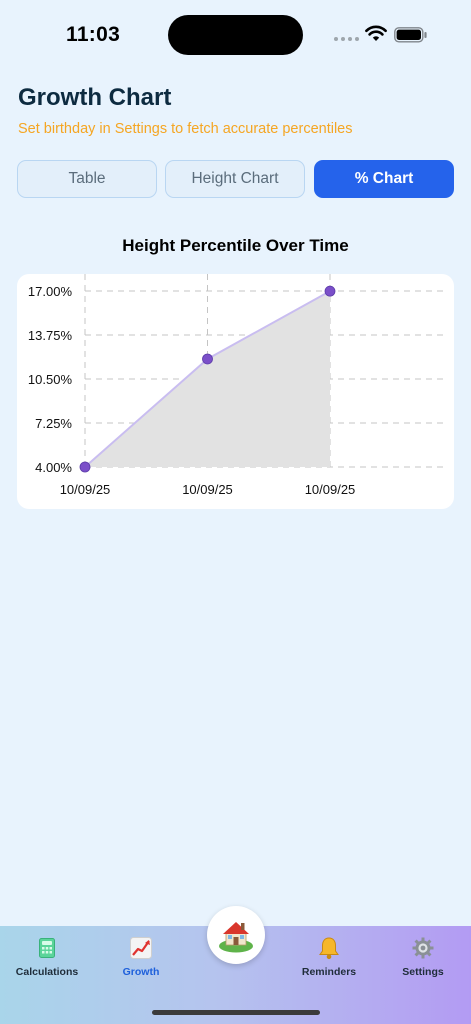  What do you see at coordinates (423, 972) in the screenshot?
I see `tab-settings-label: Settings` at bounding box center [423, 972].